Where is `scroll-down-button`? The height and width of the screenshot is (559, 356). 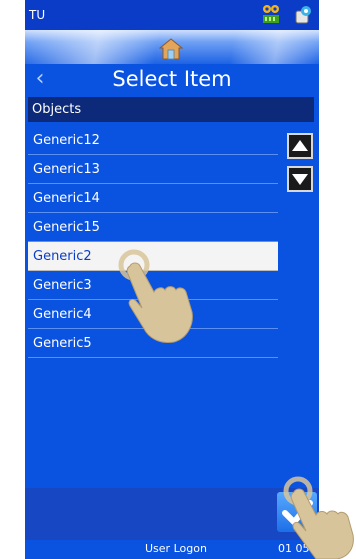
scroll-down-button is located at coordinates (300, 179).